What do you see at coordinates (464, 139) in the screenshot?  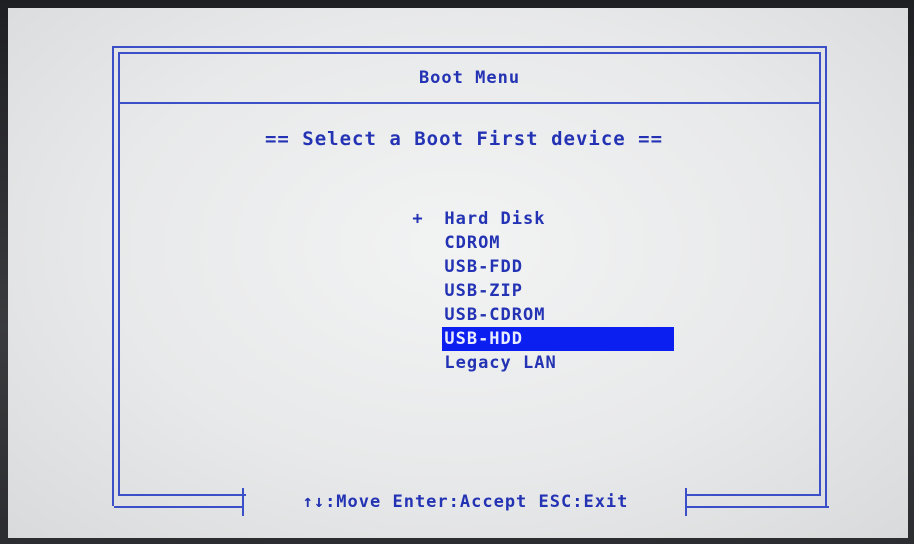 I see `menu-heading: == Select a Boot First device ==` at bounding box center [464, 139].